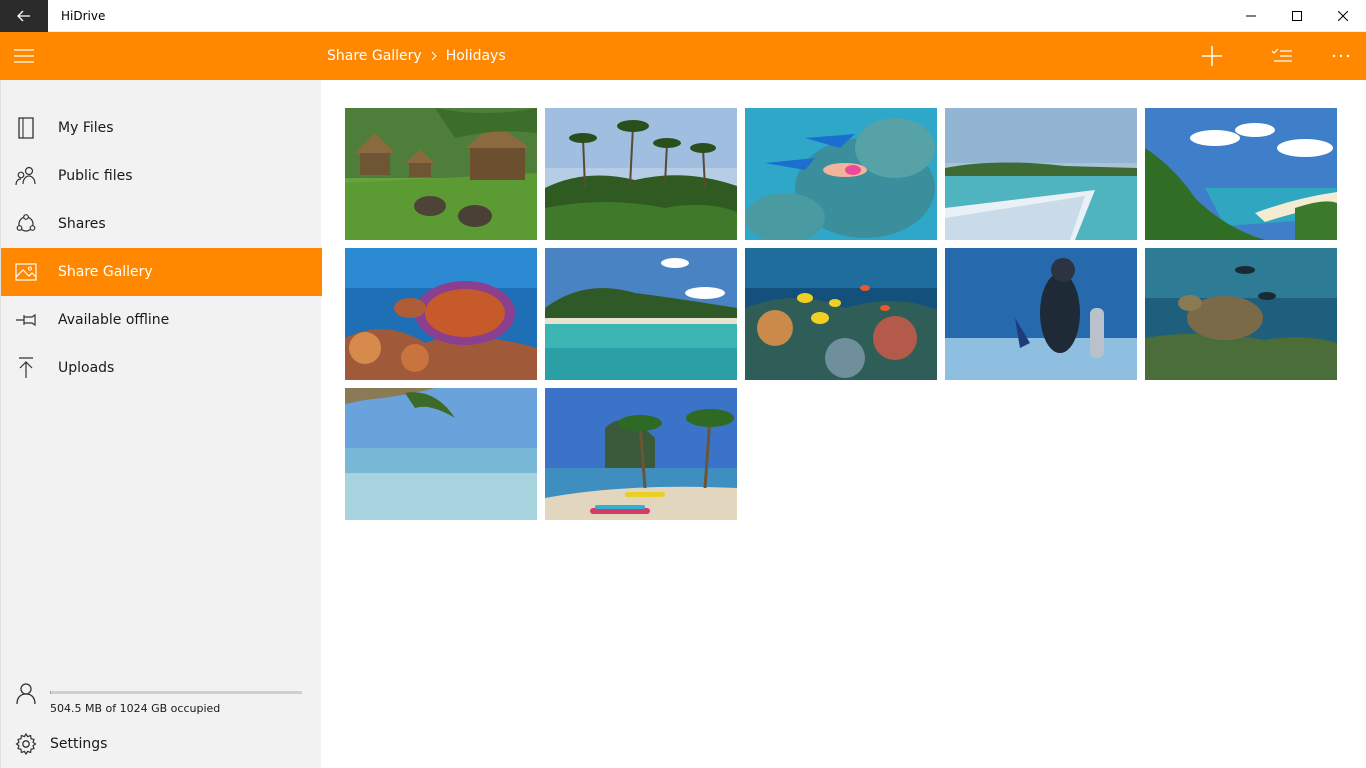 The image size is (1366, 768). I want to click on photo-beach-palms-kayaks, so click(641, 454).